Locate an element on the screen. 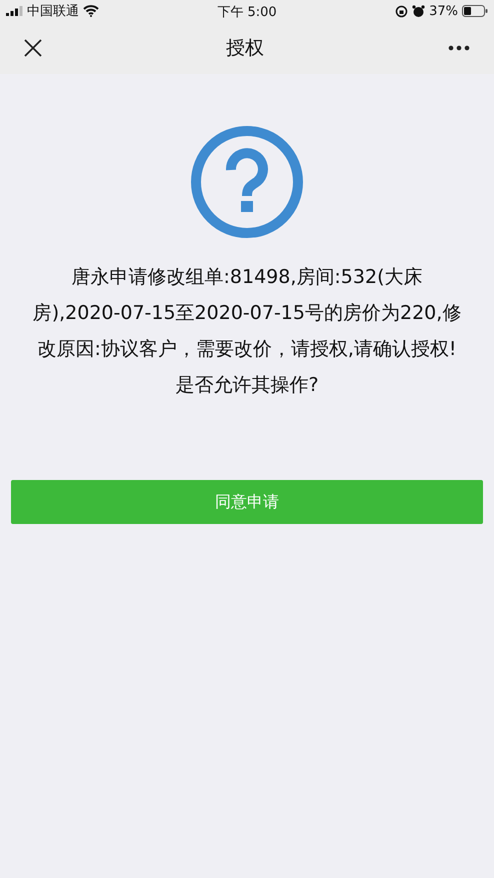 The width and height of the screenshot is (494, 878). signal-icon is located at coordinates (14, 11).